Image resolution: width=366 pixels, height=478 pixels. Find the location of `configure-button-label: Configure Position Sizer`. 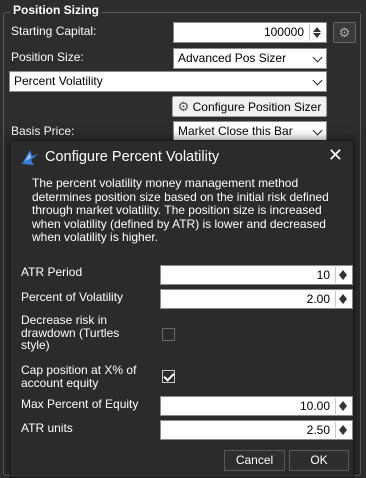

configure-button-label: Configure Position Sizer is located at coordinates (257, 107).